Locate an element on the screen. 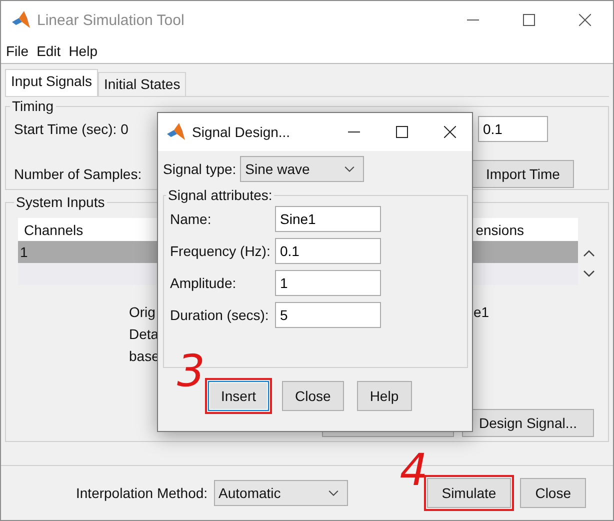 This screenshot has height=521, width=614. window-title: Linear Simulation Tool is located at coordinates (110, 20).